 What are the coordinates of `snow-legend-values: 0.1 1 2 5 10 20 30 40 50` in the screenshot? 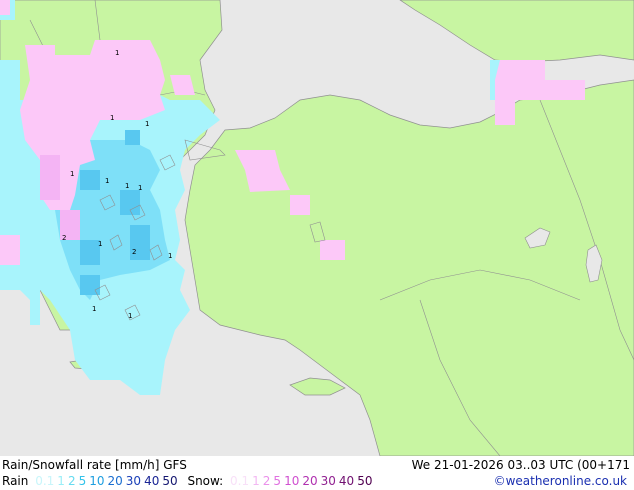 It's located at (302, 481).